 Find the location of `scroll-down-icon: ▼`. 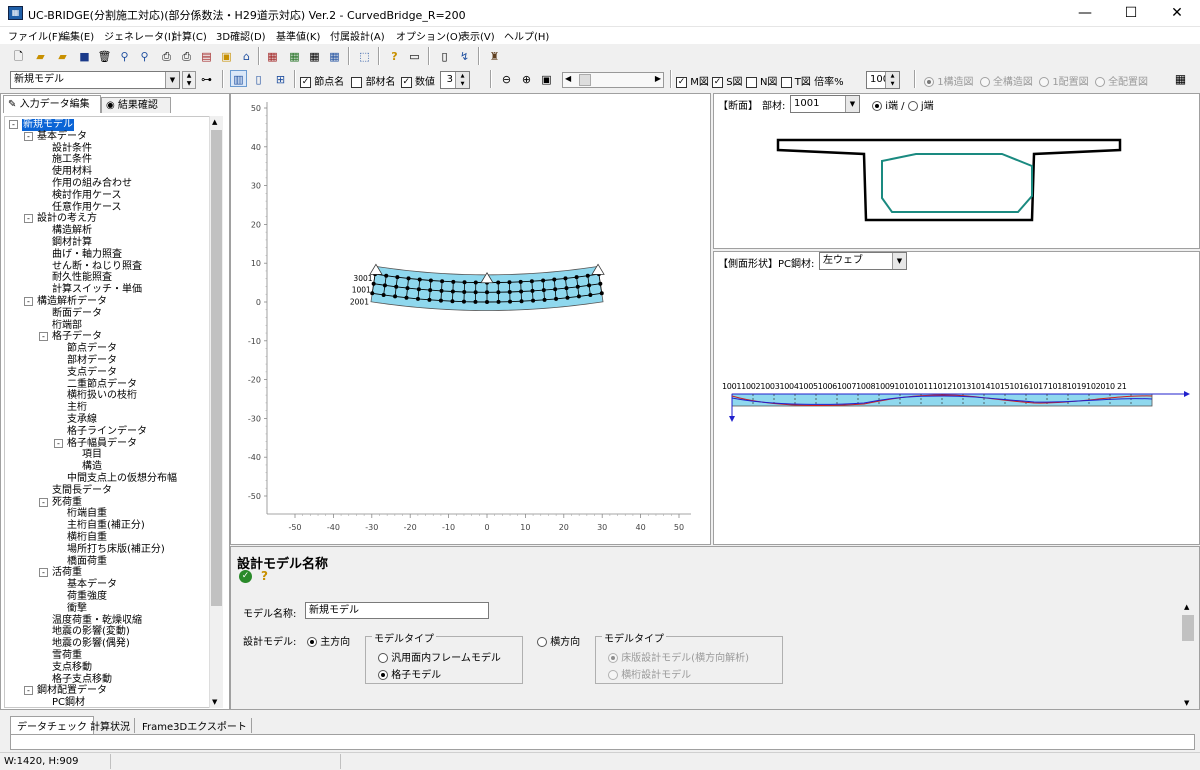

scroll-down-icon: ▼ is located at coordinates (1186, 703).